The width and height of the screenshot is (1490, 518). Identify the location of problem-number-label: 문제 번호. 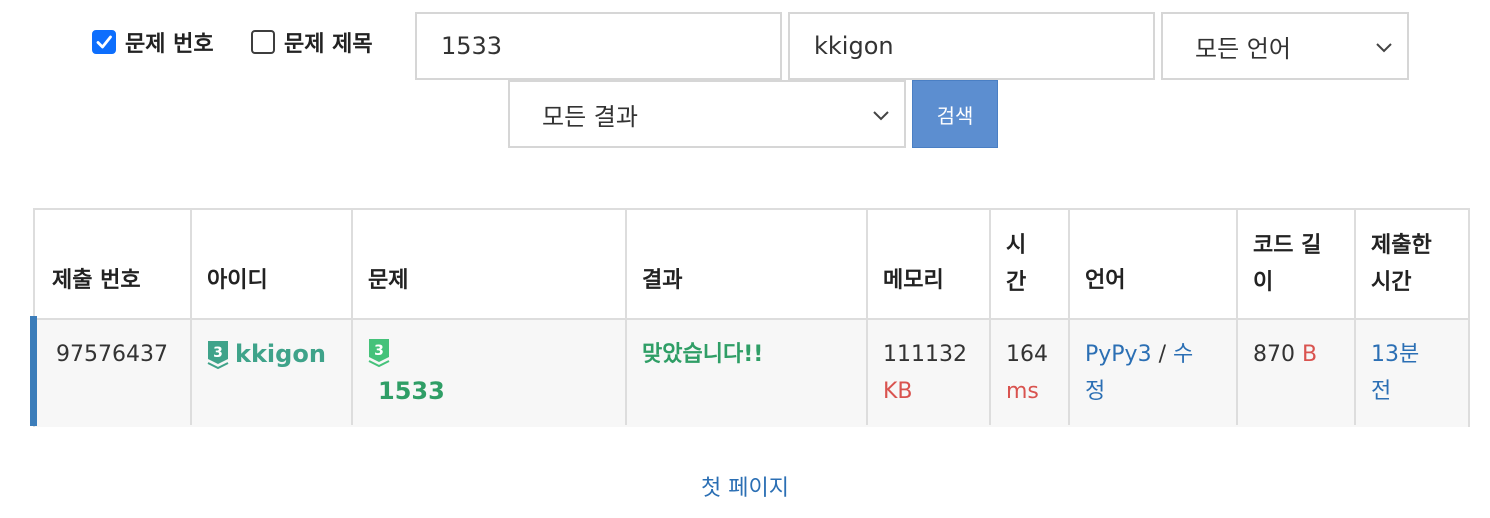
(169, 44).